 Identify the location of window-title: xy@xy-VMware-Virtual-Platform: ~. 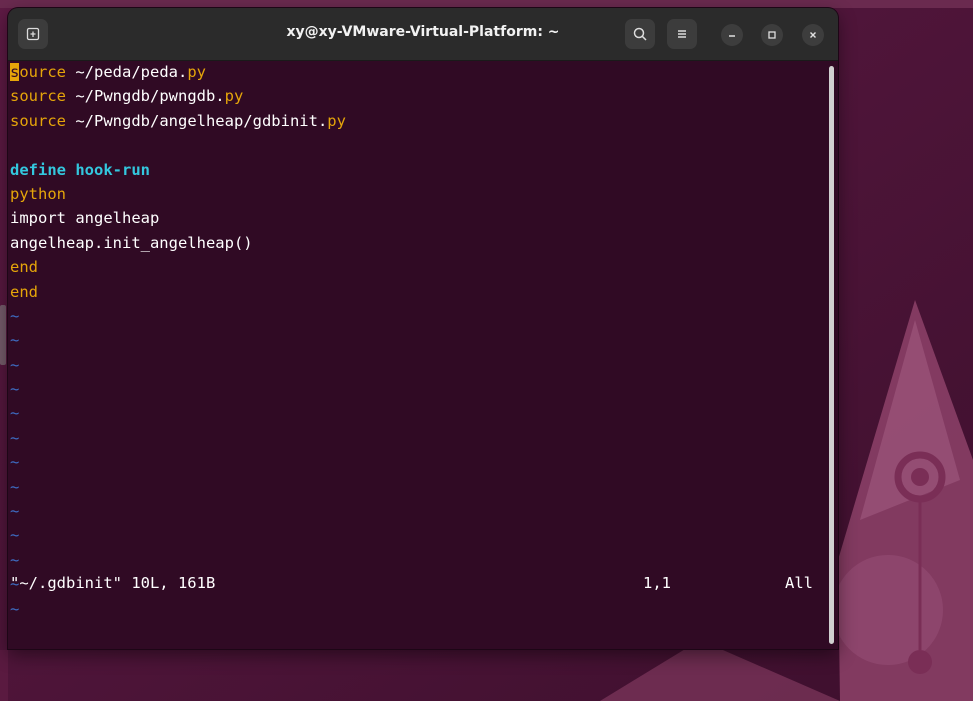
(423, 32).